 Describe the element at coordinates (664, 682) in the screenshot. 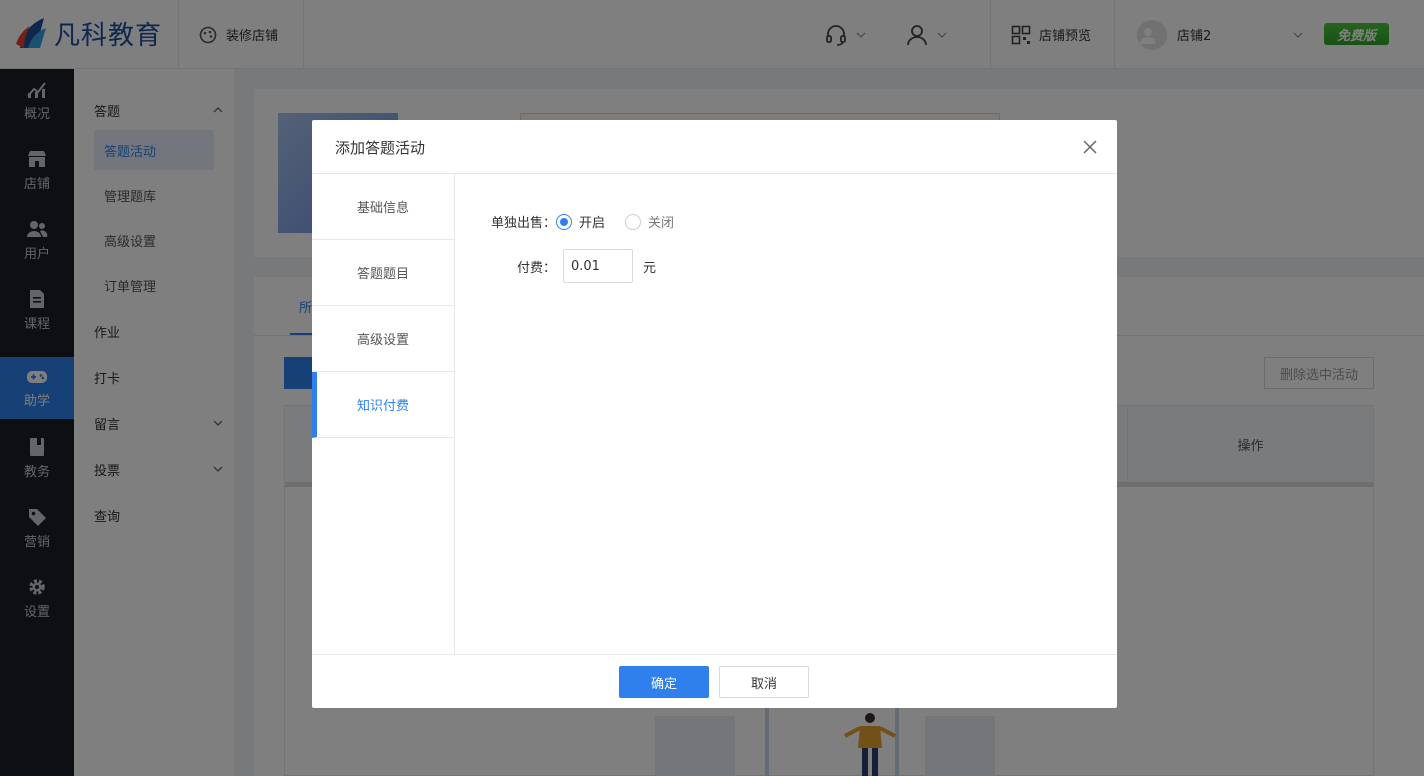

I see `confirm-button: 确定` at that location.